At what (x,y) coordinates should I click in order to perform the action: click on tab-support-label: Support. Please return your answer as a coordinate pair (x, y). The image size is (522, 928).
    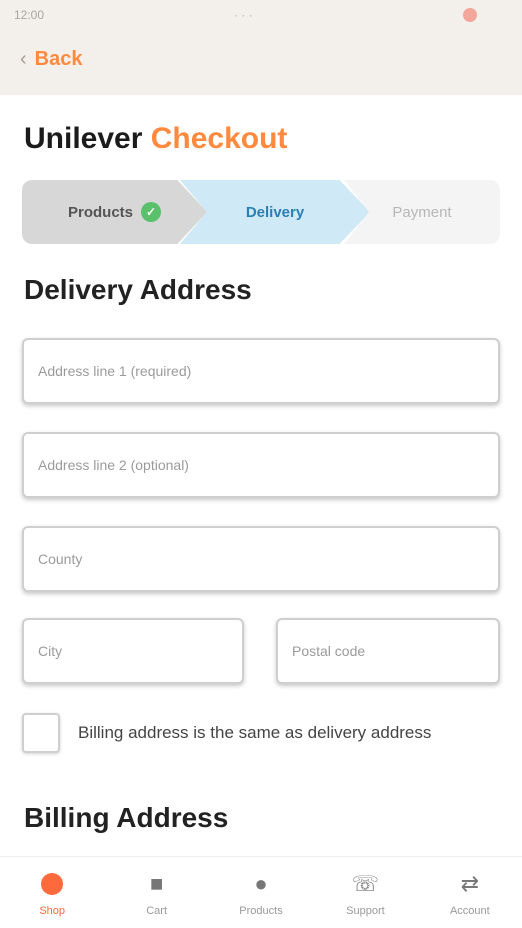
    Looking at the image, I should click on (365, 911).